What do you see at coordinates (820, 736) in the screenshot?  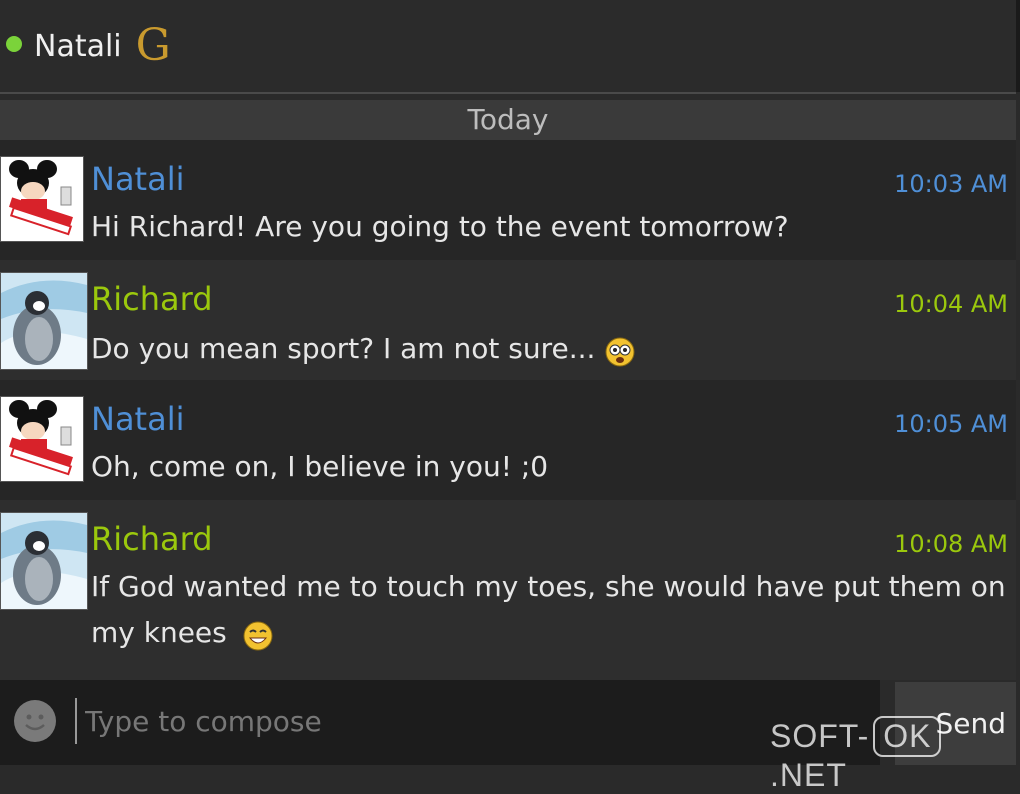 I see `watermark-left: SOFT-` at bounding box center [820, 736].